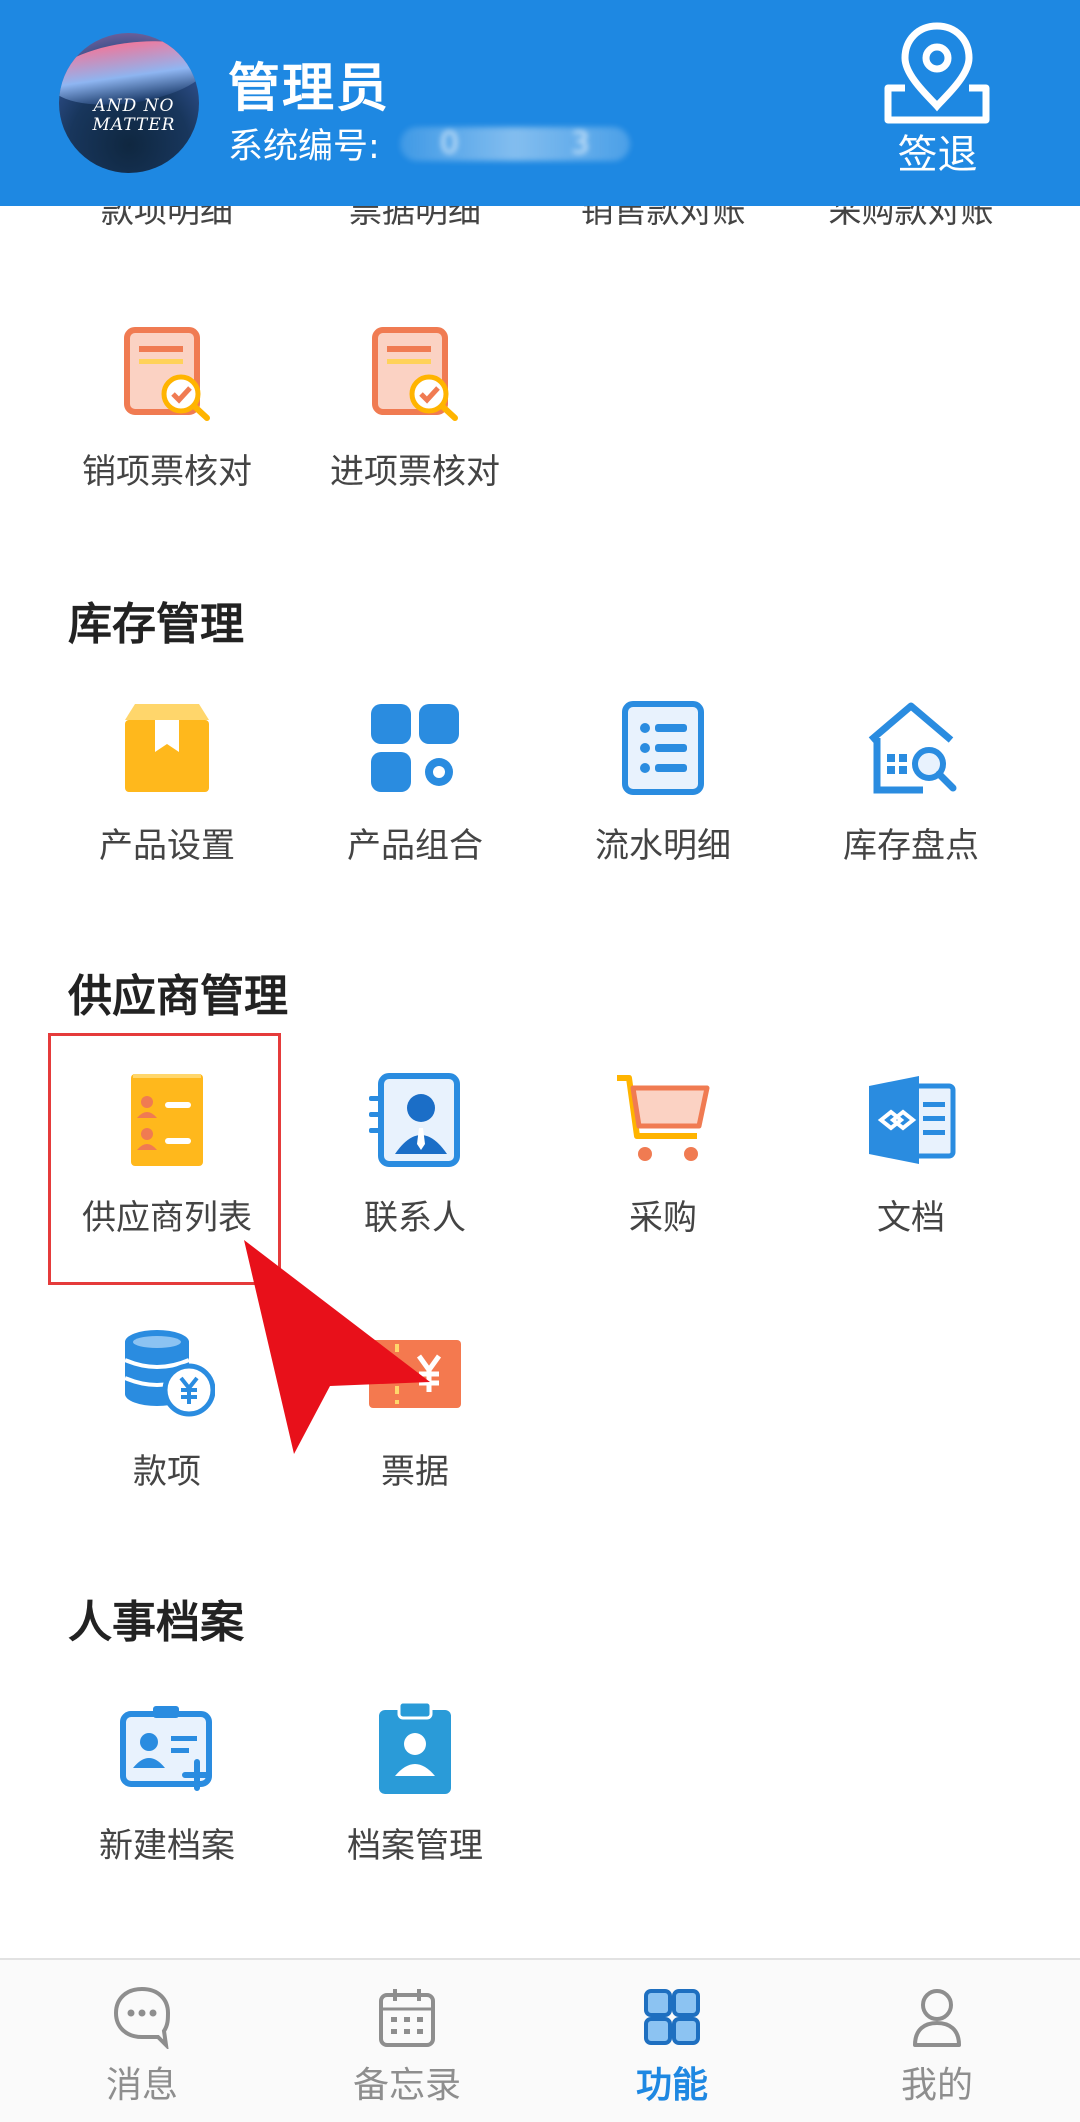 The width and height of the screenshot is (1080, 2122). Describe the element at coordinates (156, 1622) in the screenshot. I see `section-title-hr: 人事档案` at that location.